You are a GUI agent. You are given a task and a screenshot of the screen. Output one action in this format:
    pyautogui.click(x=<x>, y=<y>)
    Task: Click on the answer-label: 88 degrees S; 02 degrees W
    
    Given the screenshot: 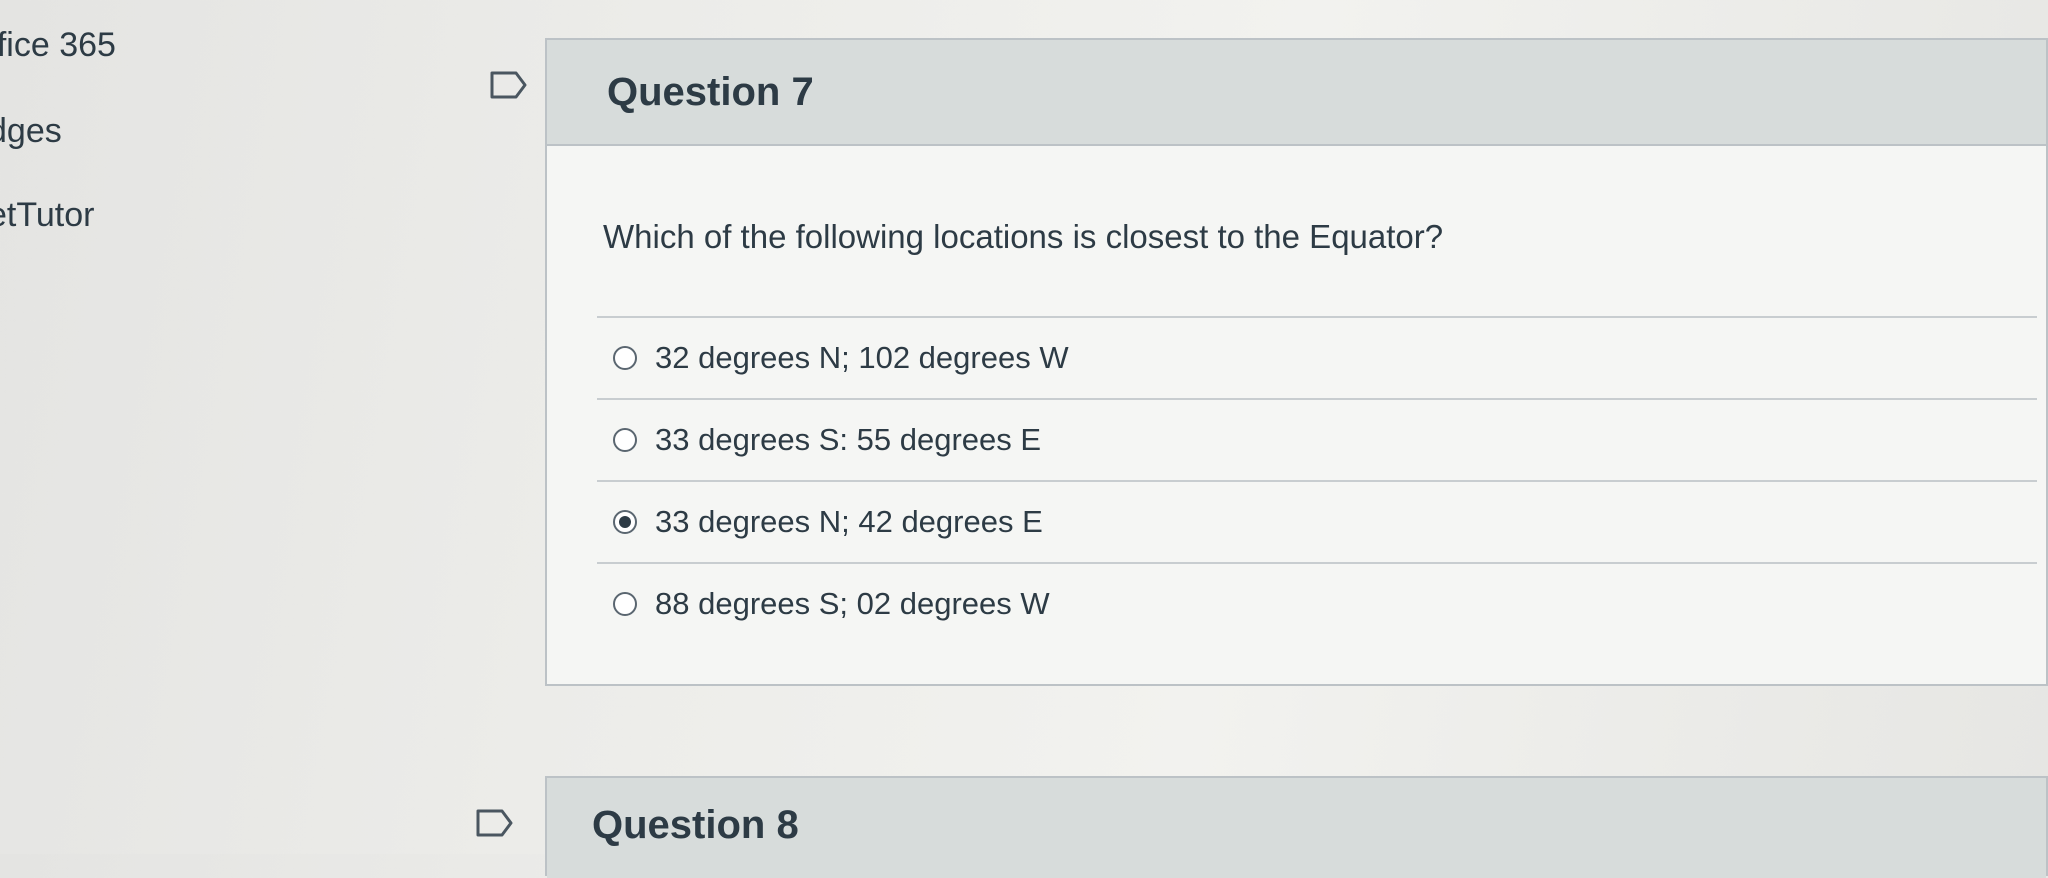 What is the action you would take?
    pyautogui.click(x=852, y=603)
    